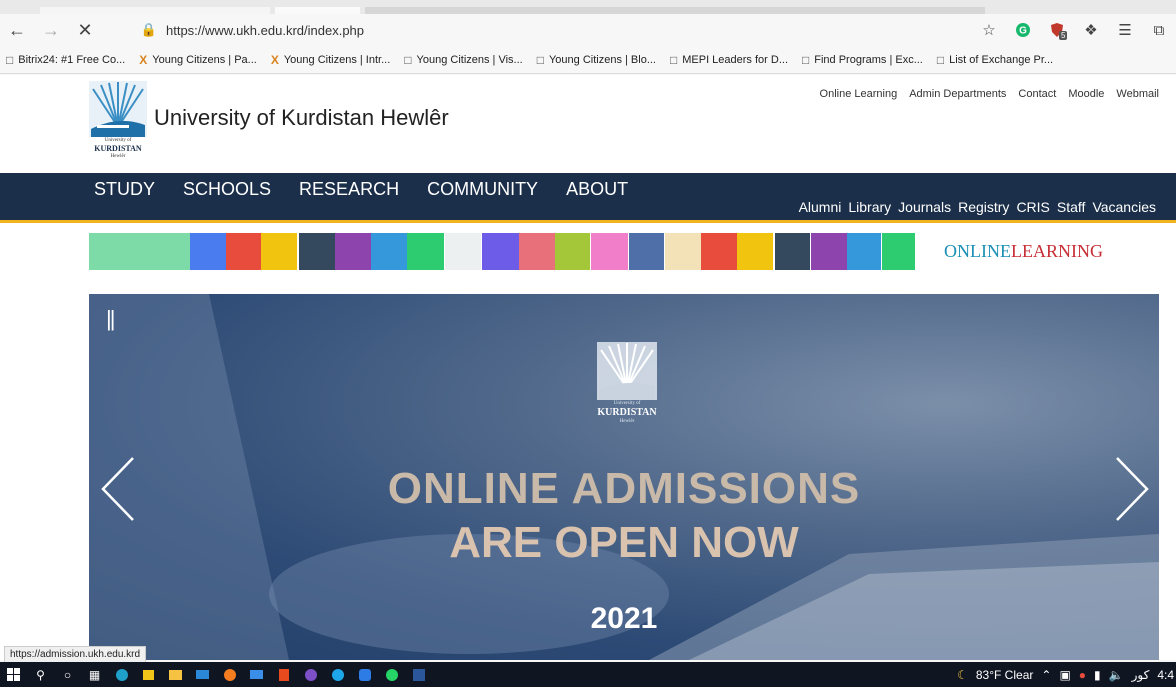  I want to click on tab-inactive, so click(155, 10).